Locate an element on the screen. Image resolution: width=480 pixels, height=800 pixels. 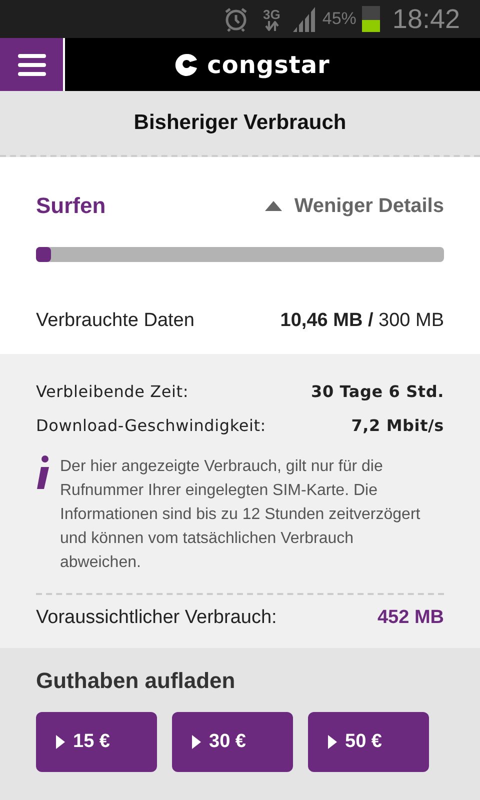
topup-button: 30 € is located at coordinates (232, 742).